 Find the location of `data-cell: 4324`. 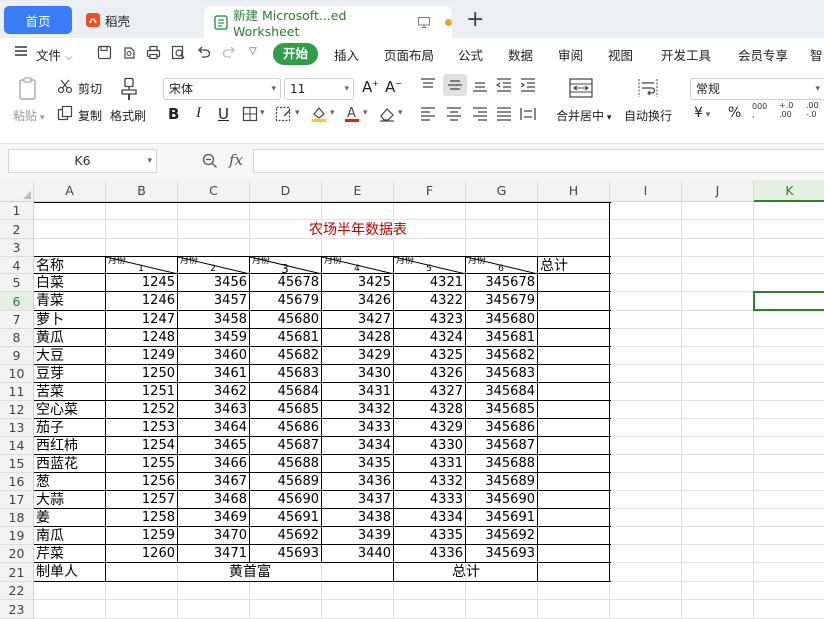

data-cell: 4324 is located at coordinates (429, 338).